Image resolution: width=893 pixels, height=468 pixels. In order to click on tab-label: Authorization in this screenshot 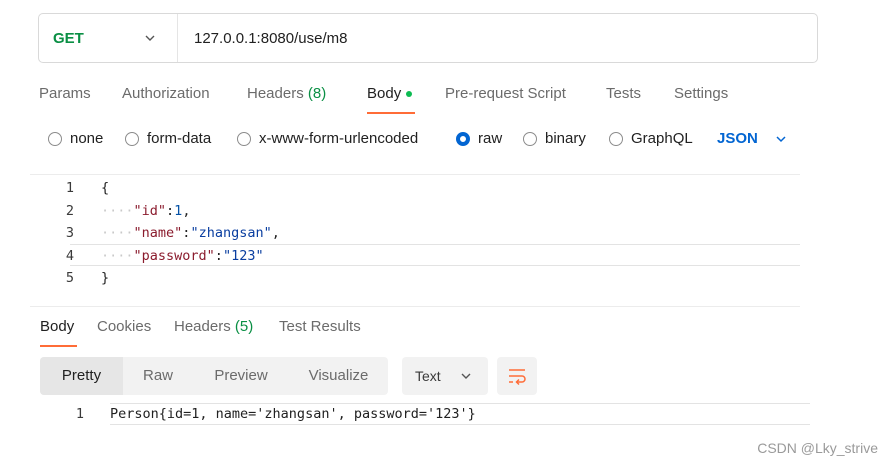, I will do `click(166, 93)`.